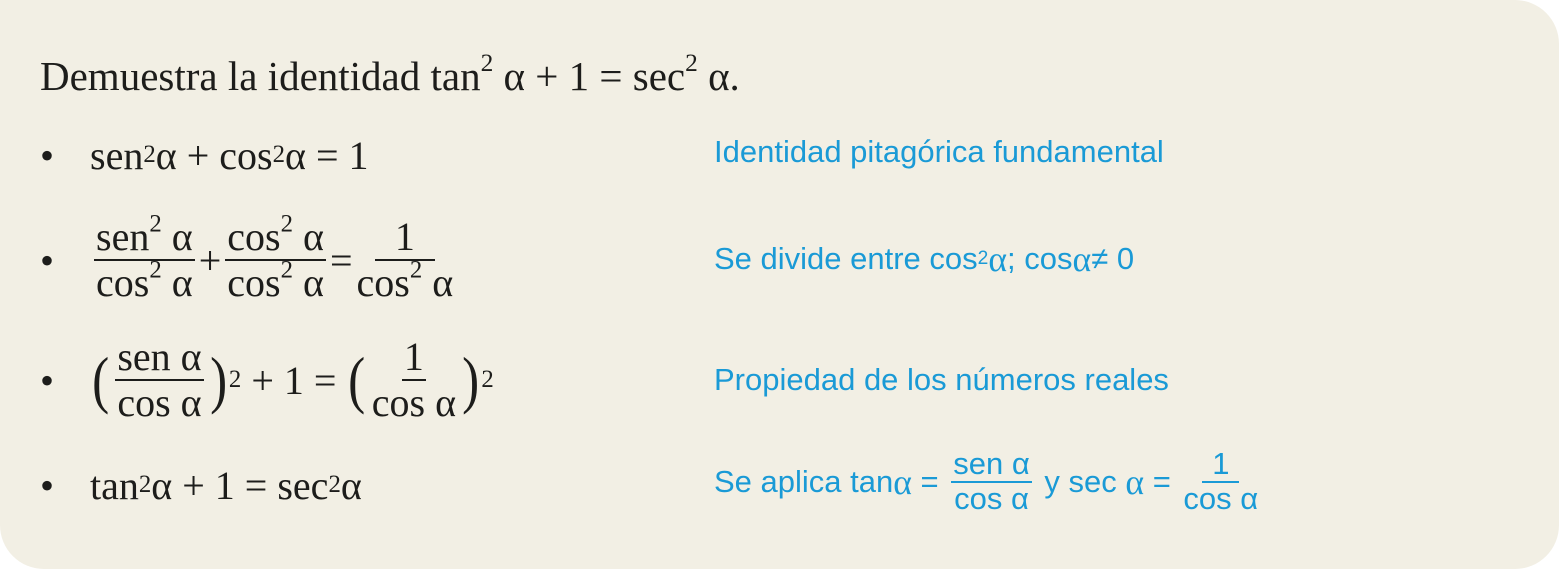 This screenshot has height=569, width=1559. Describe the element at coordinates (1040, 258) in the screenshot. I see `note-text: ; cos` at that location.